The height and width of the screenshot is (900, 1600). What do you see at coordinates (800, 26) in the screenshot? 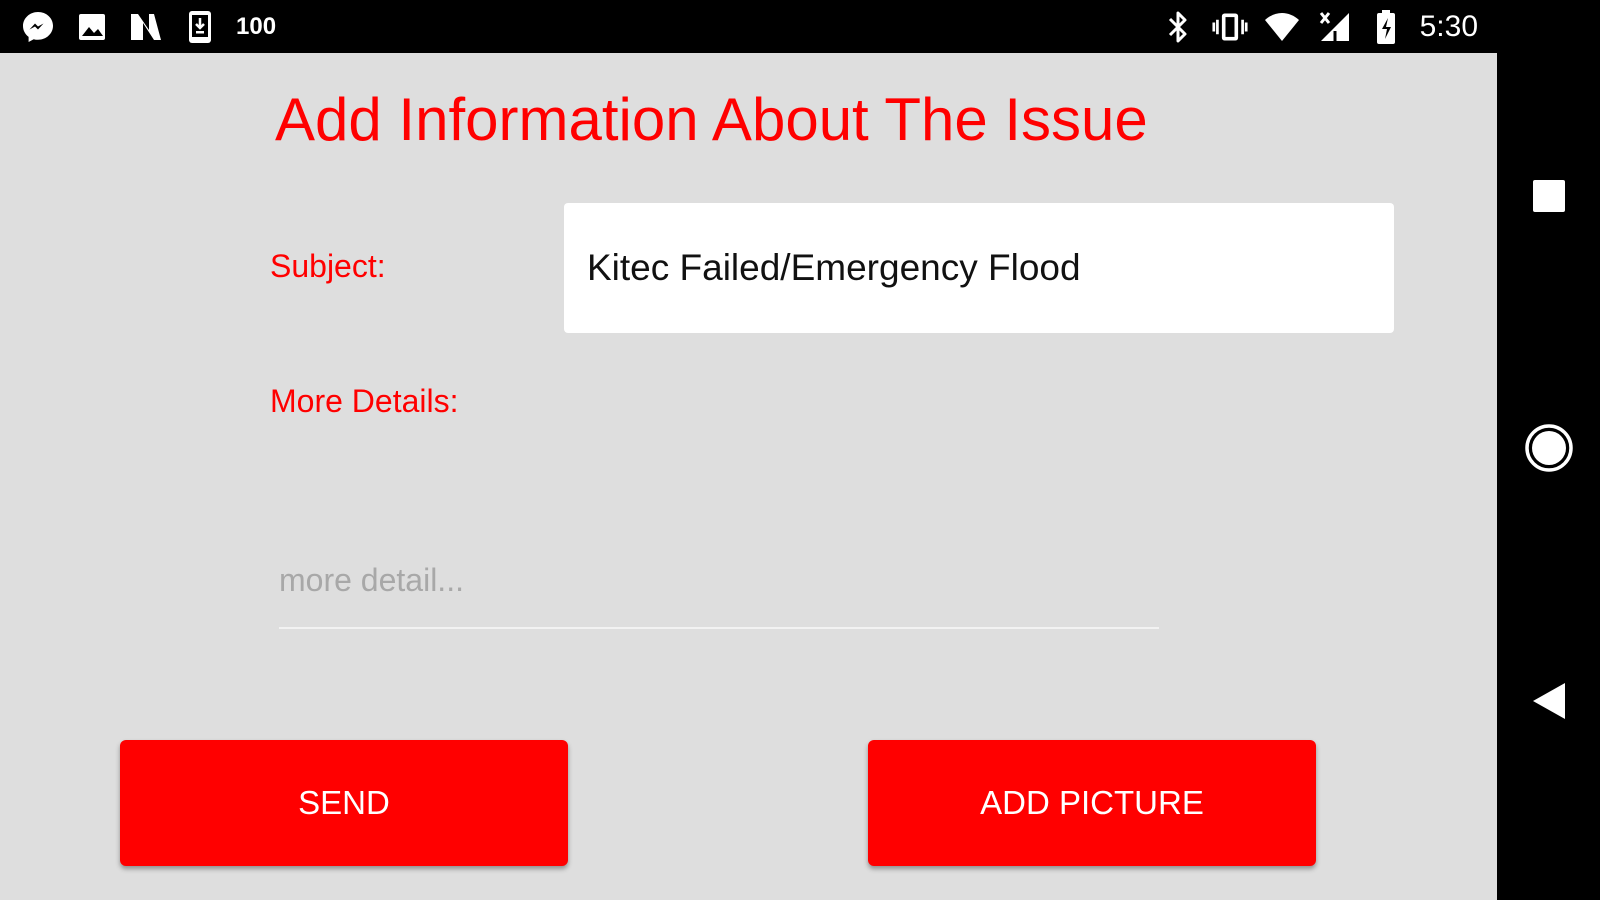
I see `status-bar: 100 5:30` at bounding box center [800, 26].